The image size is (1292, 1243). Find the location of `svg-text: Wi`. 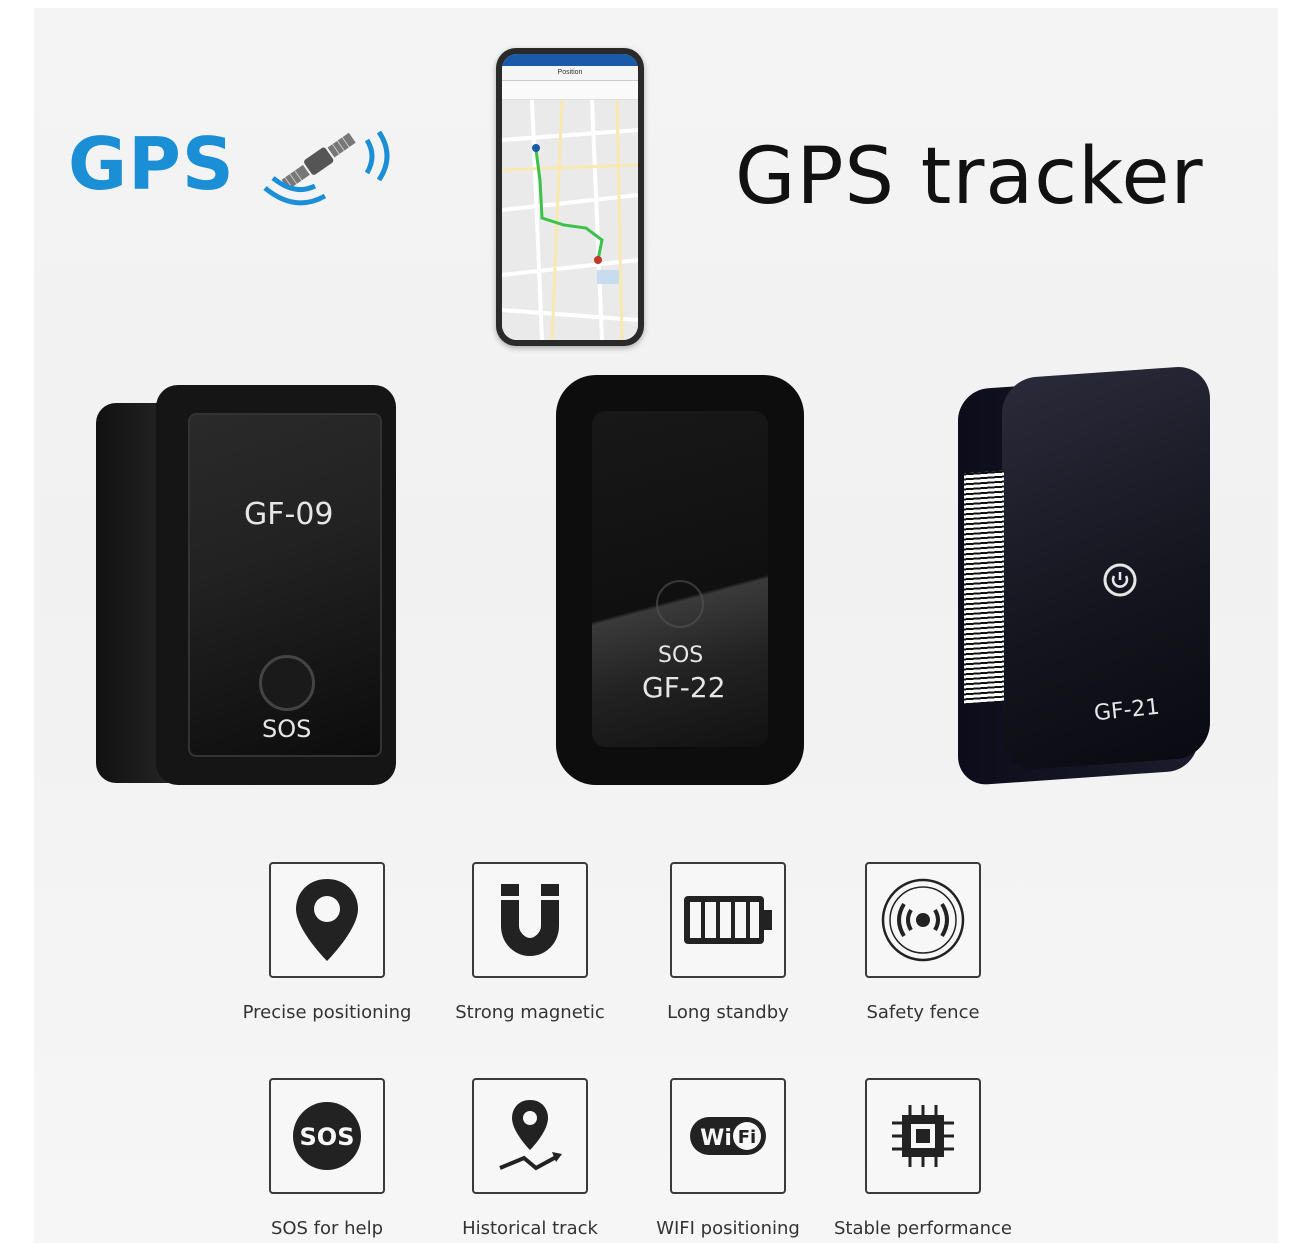

svg-text: Wi is located at coordinates (716, 1138).